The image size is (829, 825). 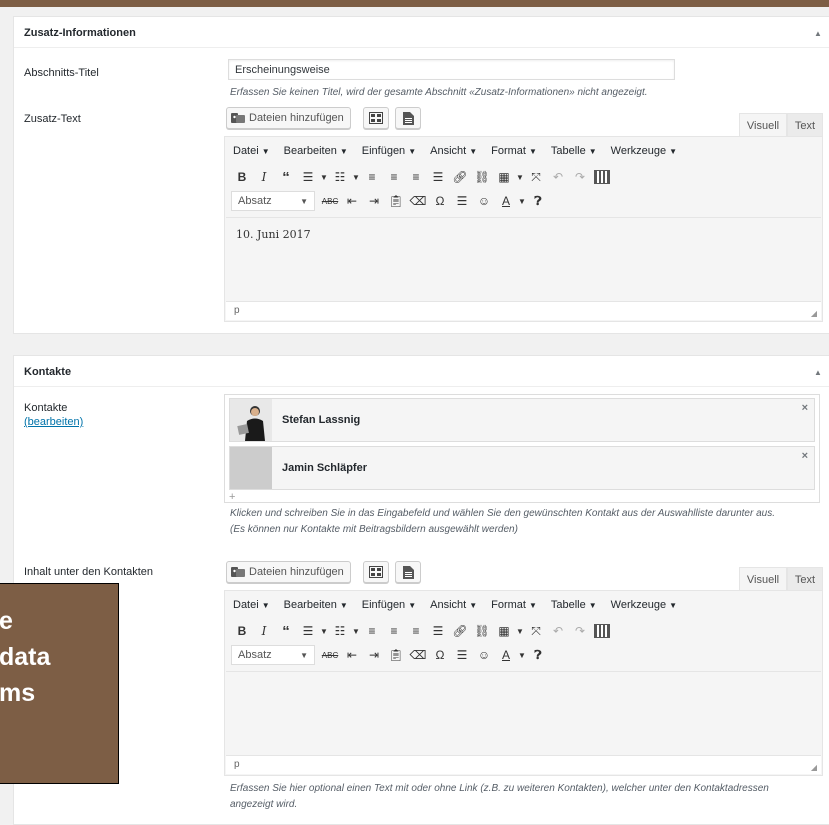 I want to click on paste-text-icon: 📋︎, so click(x=396, y=655).